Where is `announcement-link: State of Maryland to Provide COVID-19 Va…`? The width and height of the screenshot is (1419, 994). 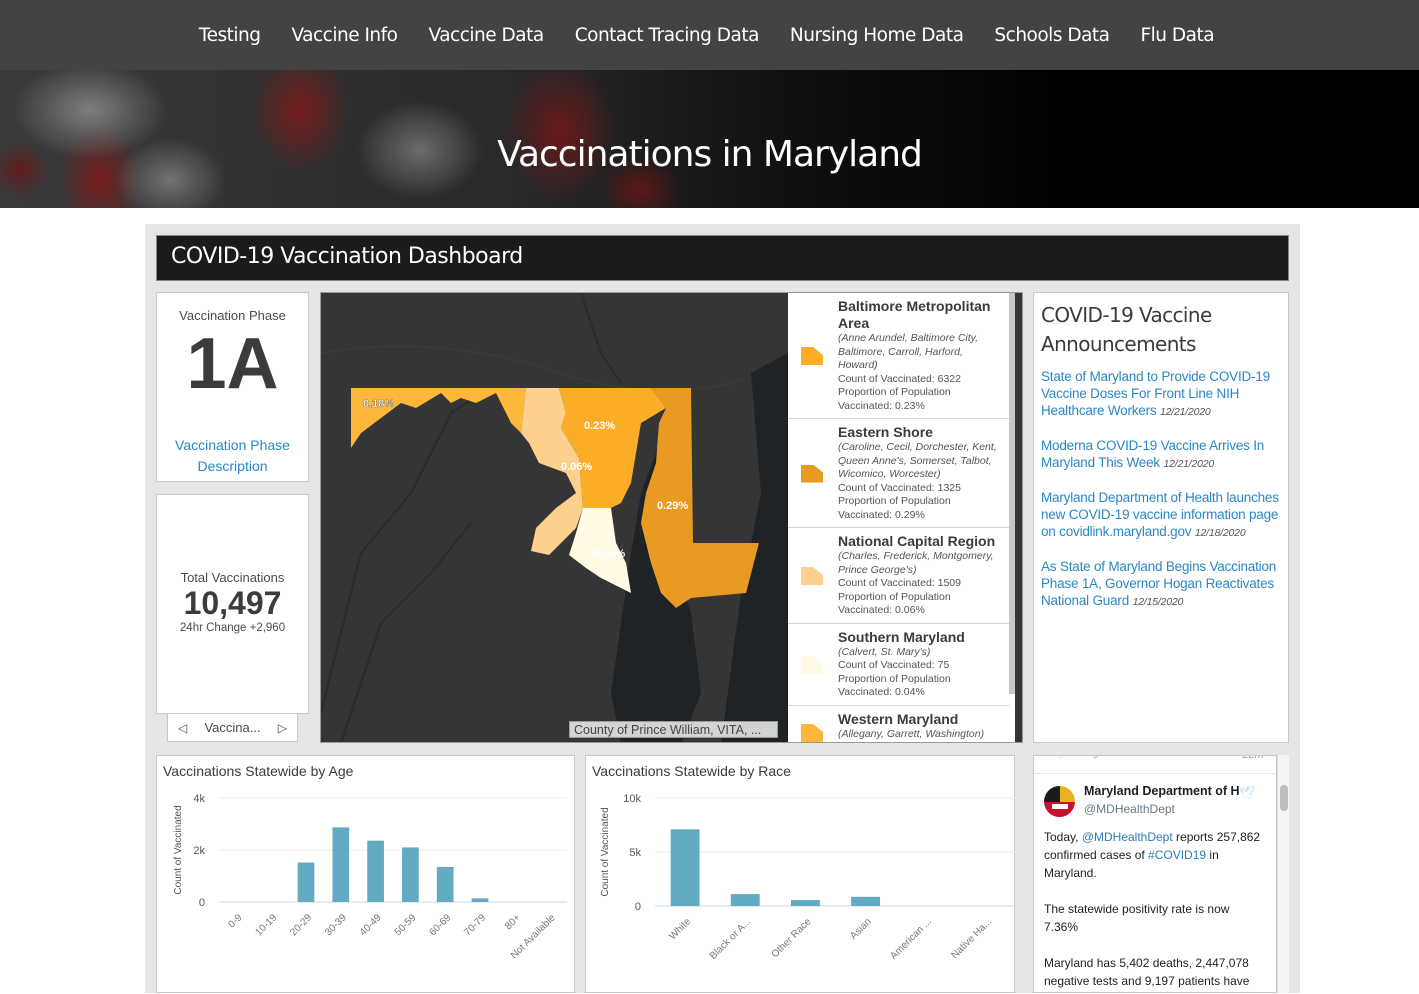 announcement-link: State of Maryland to Provide COVID-19 Va… is located at coordinates (1155, 393).